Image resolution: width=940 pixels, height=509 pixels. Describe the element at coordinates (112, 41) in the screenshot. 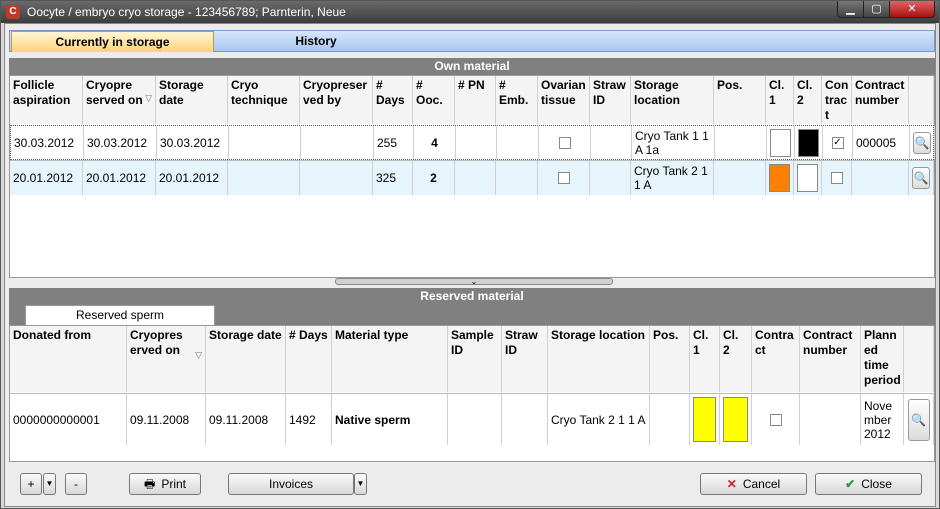

I see `tab-currently-in-storage: Currently in storage` at that location.